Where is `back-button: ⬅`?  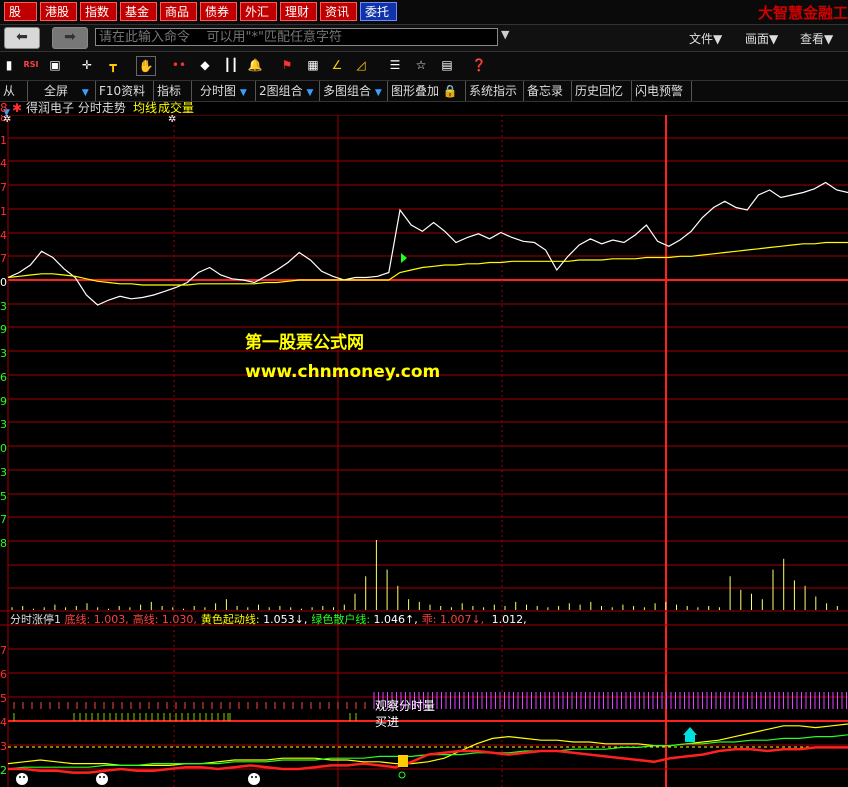
back-button: ⬅ is located at coordinates (22, 38).